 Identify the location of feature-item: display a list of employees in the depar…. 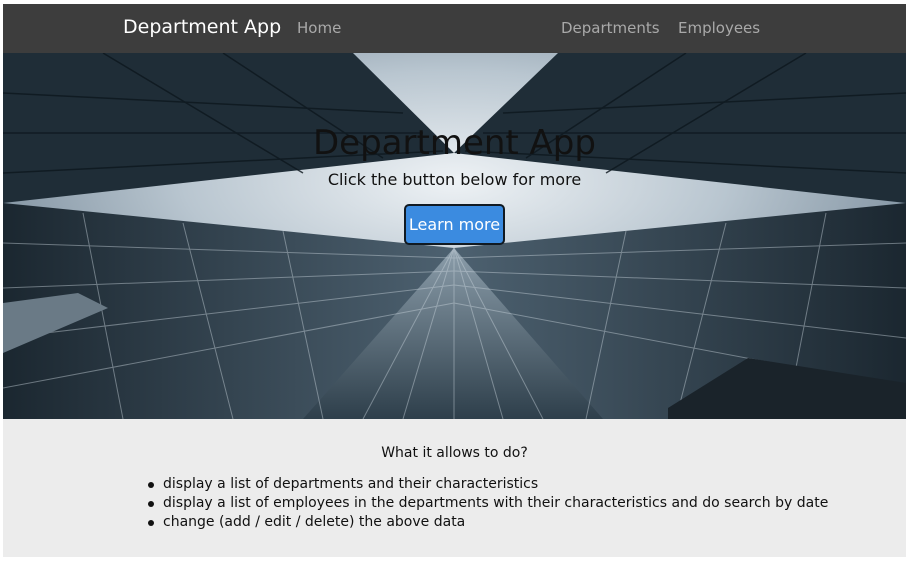
(488, 503).